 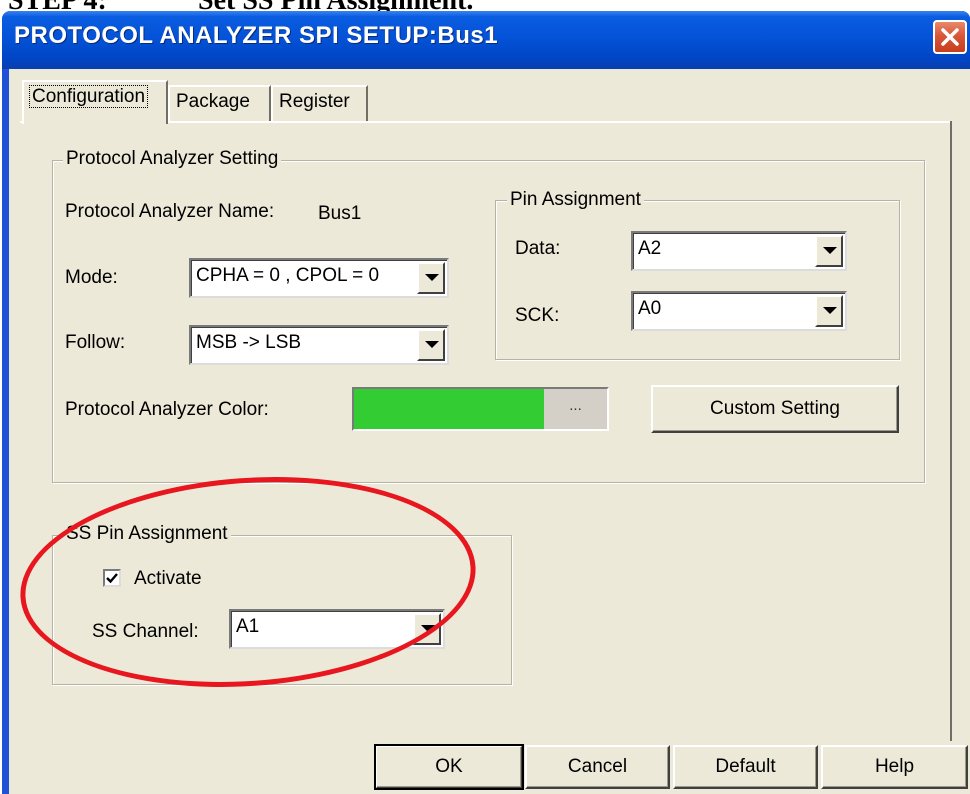 What do you see at coordinates (288, 275) in the screenshot?
I see `mode-select-value: CPHA = 0 , CPOL = 0` at bounding box center [288, 275].